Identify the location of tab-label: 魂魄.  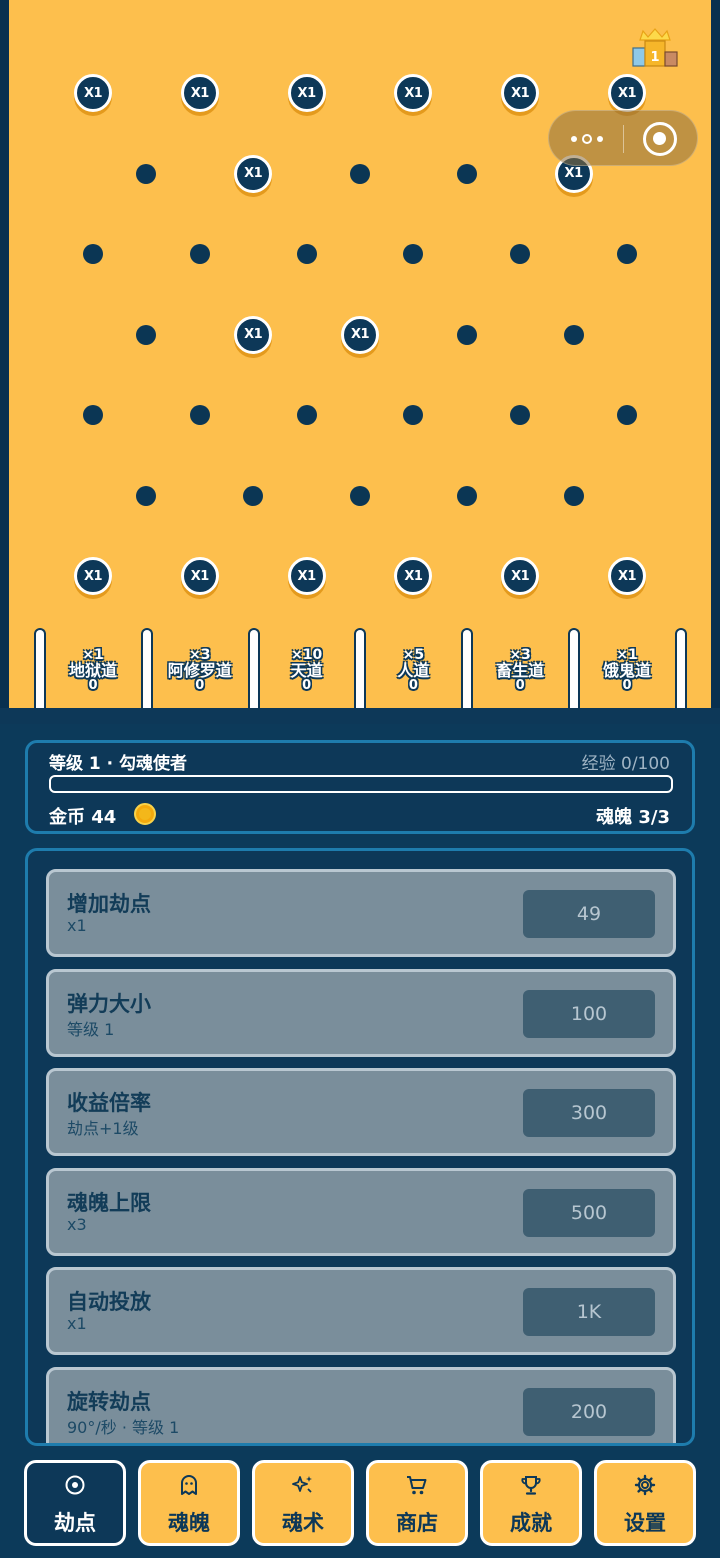
(189, 1523).